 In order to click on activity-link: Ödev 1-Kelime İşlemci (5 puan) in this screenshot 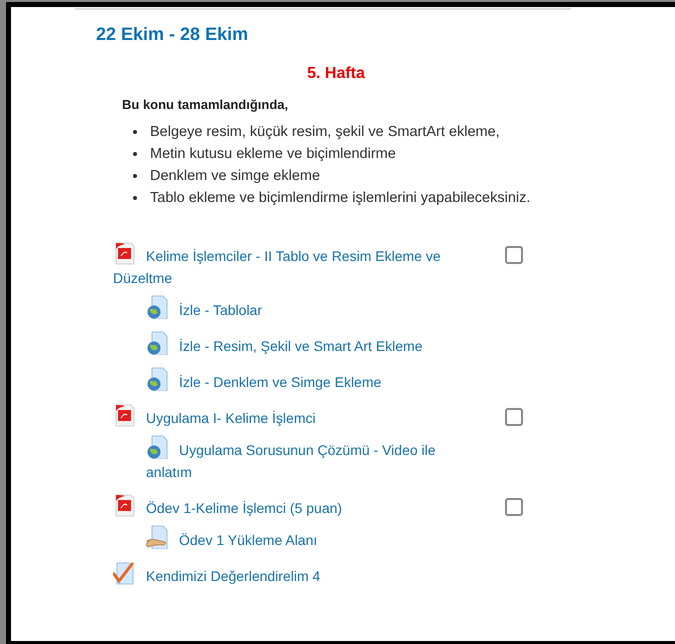, I will do `click(298, 508)`.